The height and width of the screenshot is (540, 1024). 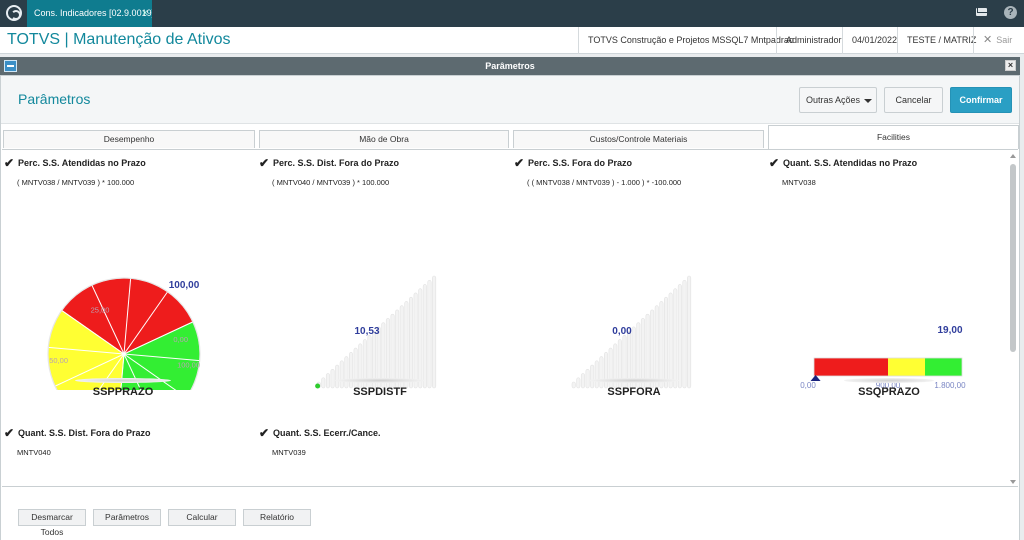 What do you see at coordinates (366, 331) in the screenshot?
I see `gauge-value-label: 10,53` at bounding box center [366, 331].